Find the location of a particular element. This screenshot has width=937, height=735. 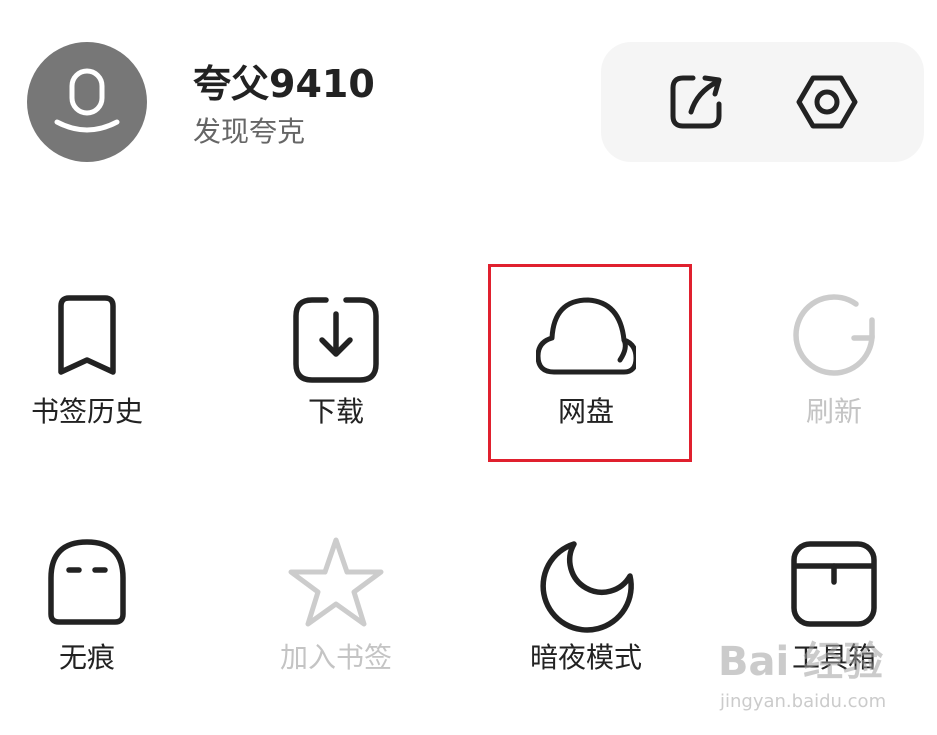

highlight-box is located at coordinates (590, 363).